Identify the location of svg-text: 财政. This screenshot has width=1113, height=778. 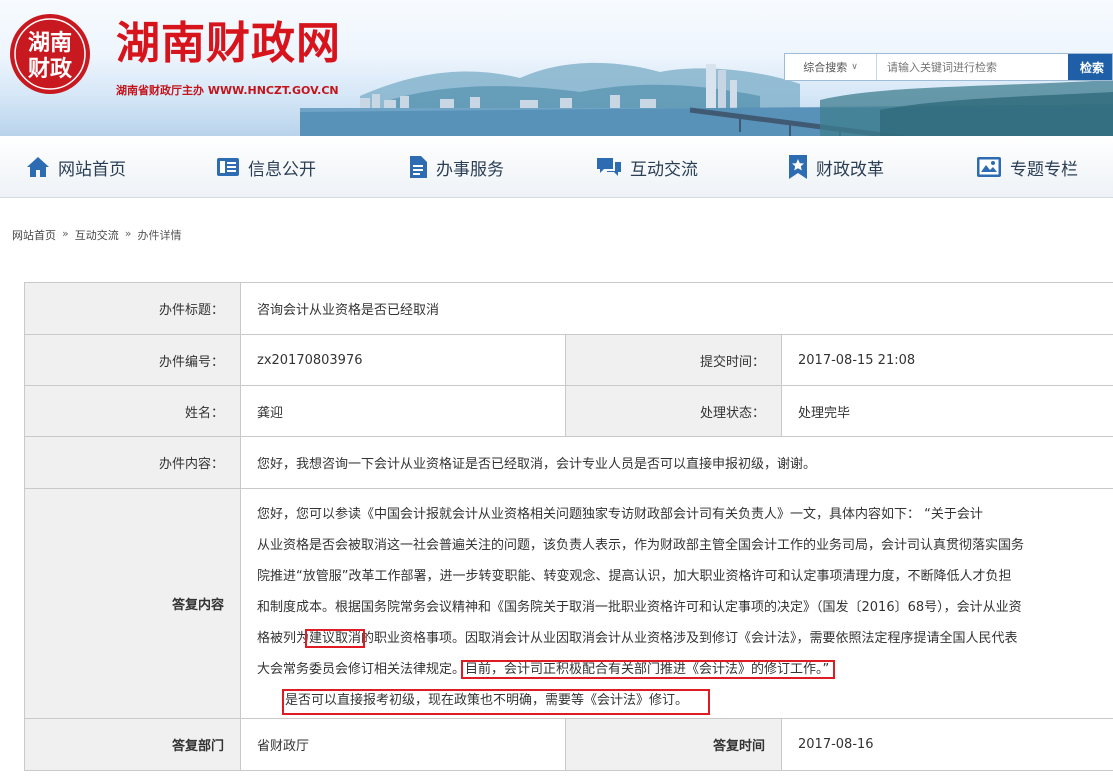
(50, 69).